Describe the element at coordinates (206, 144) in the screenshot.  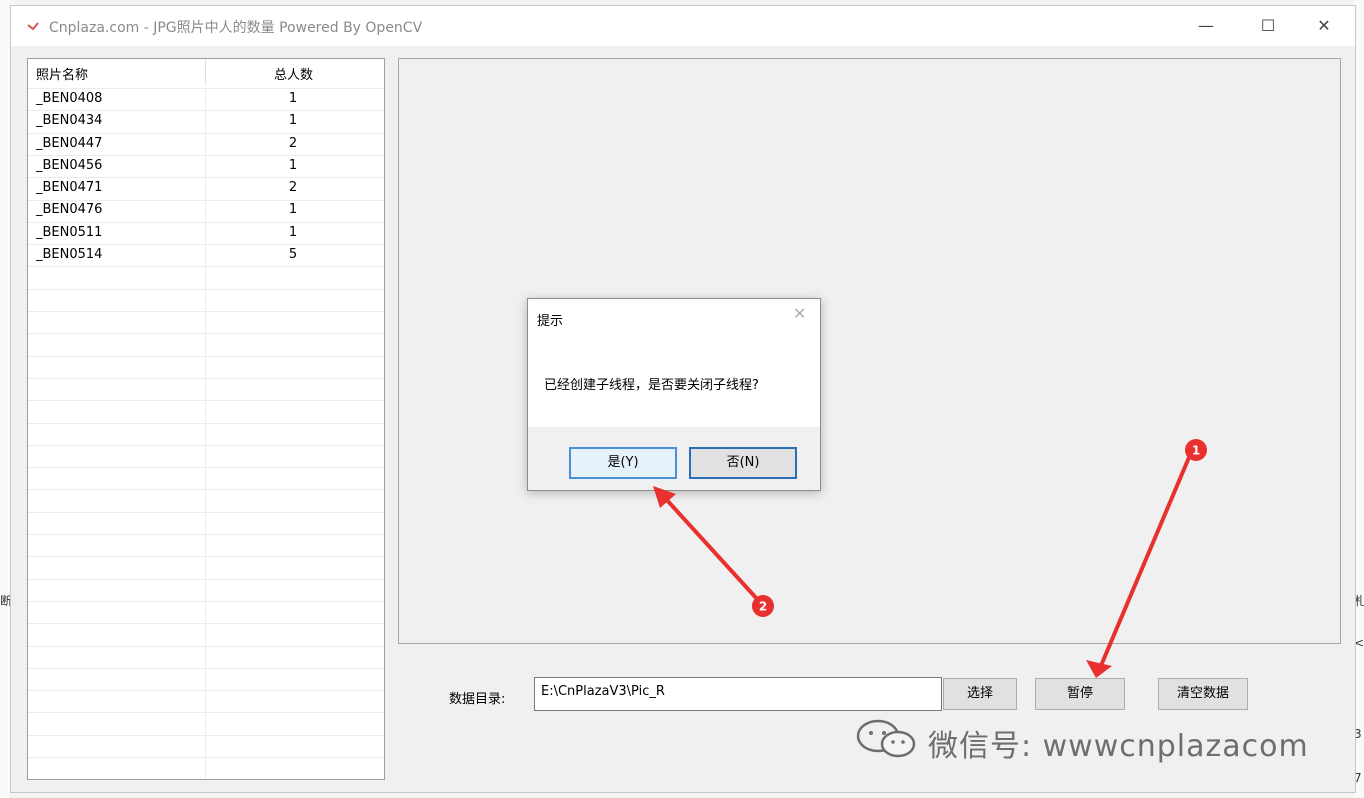
I see `list-item: _BEN0447 2` at that location.